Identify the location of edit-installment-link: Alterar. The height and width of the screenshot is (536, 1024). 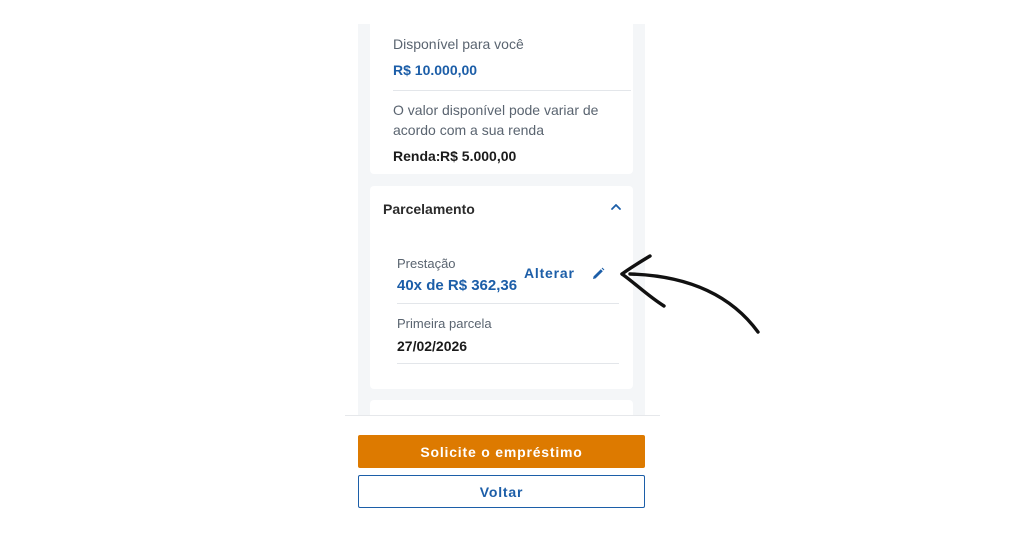
(549, 273).